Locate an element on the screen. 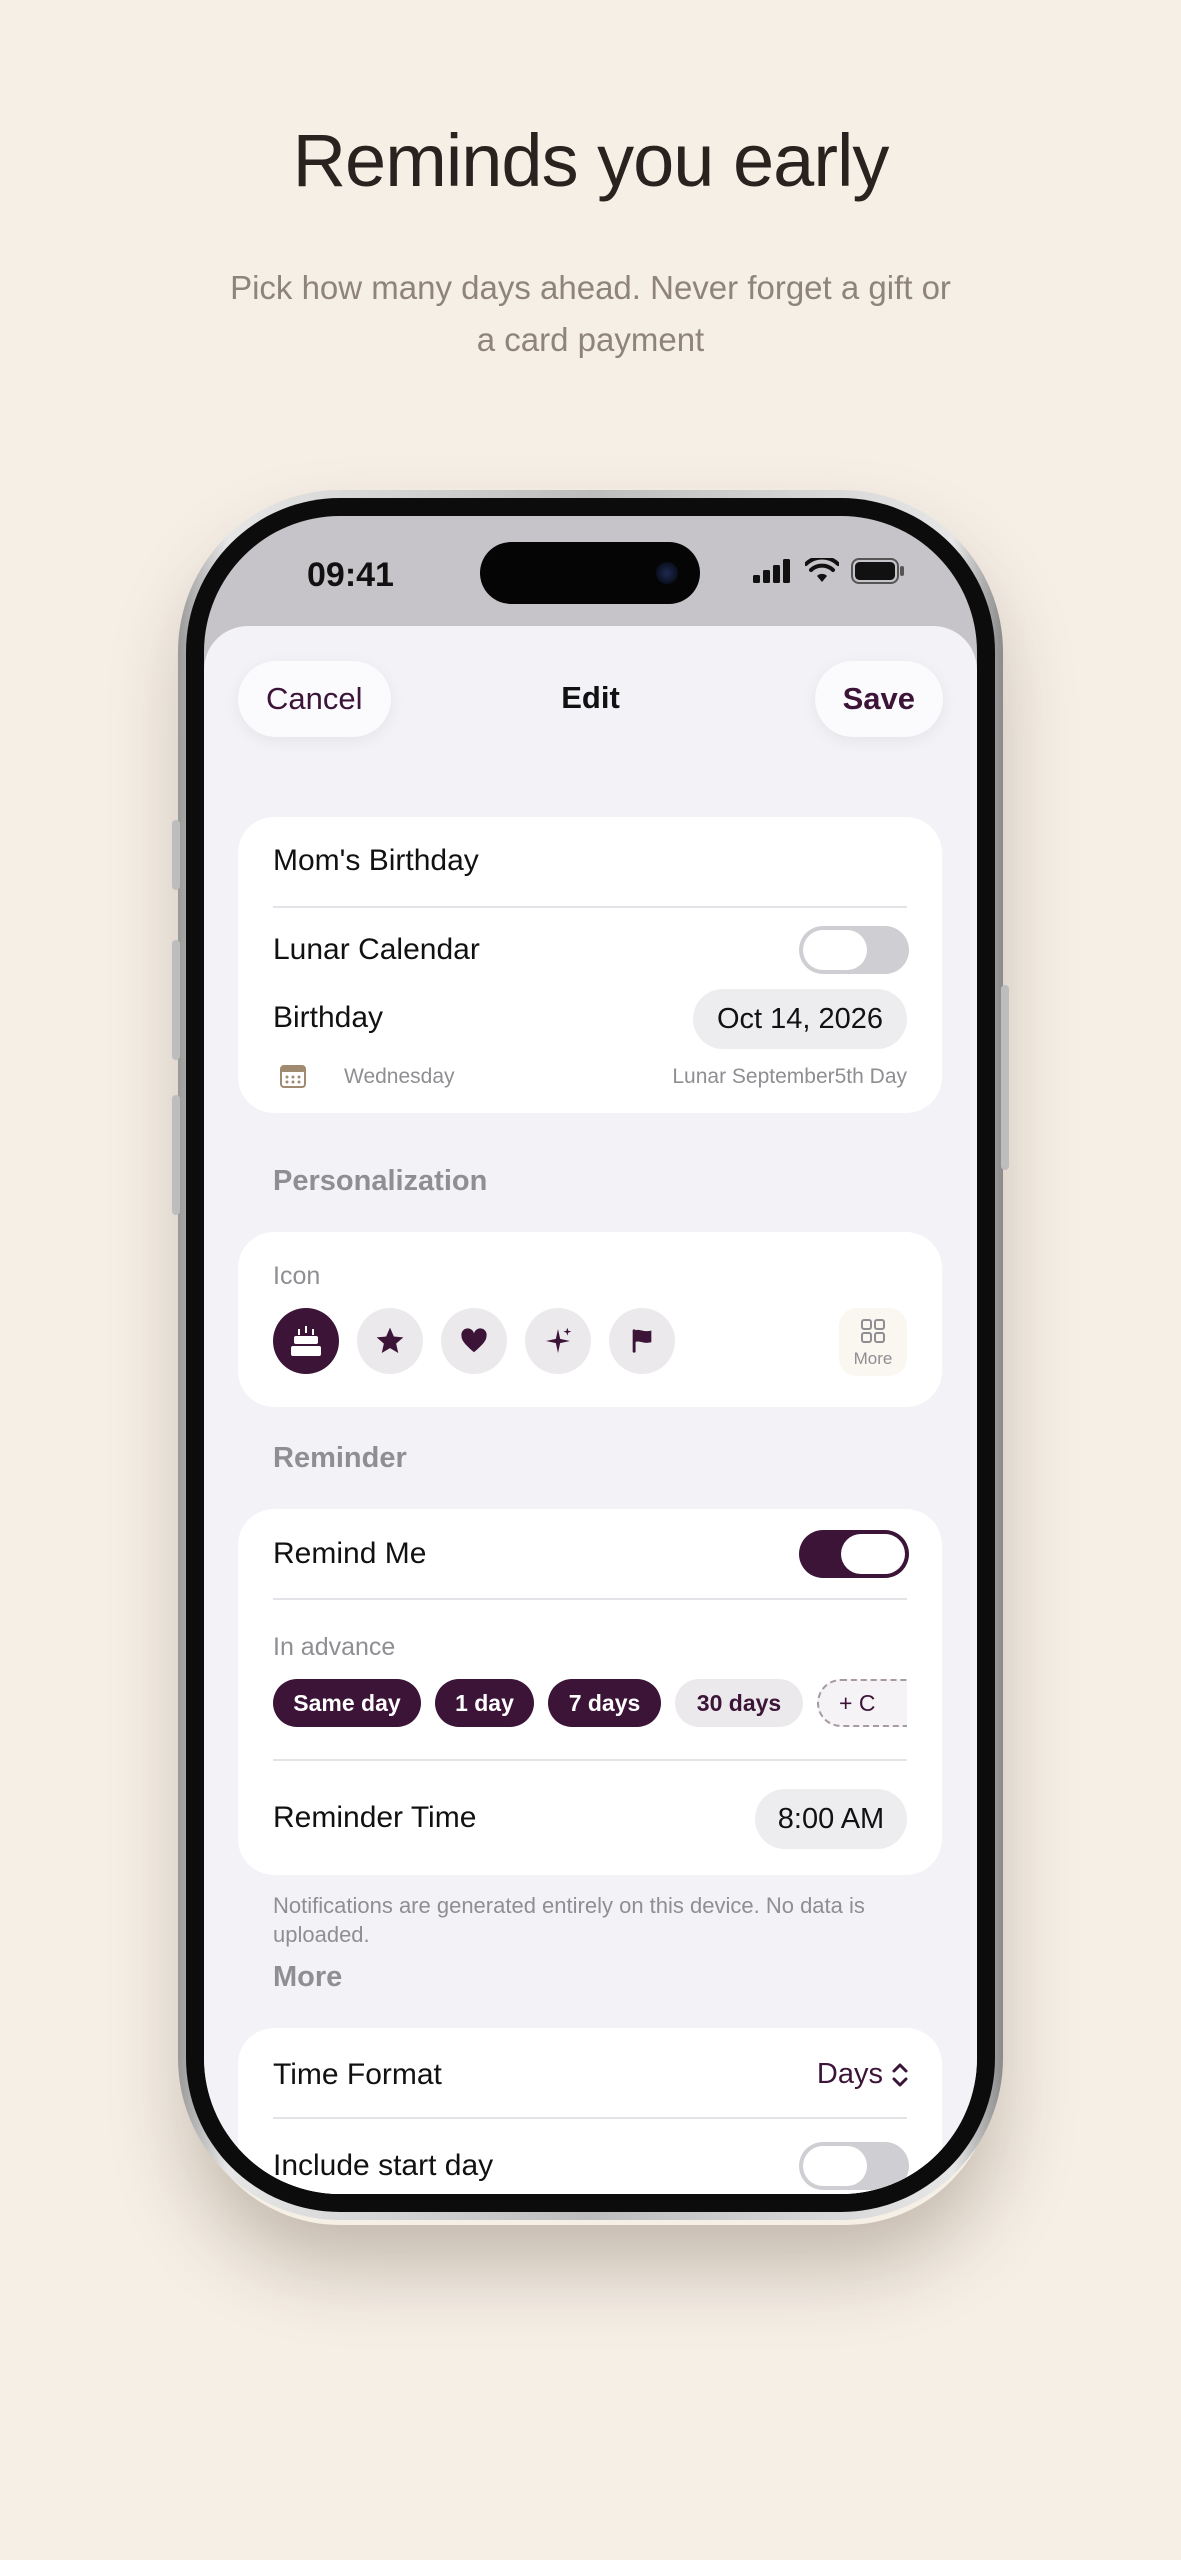 This screenshot has height=2560, width=1181. more-icons-label: More is located at coordinates (873, 1358).